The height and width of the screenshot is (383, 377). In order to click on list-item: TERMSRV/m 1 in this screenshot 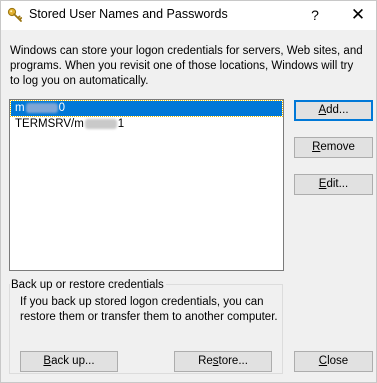, I will do `click(146, 124)`.